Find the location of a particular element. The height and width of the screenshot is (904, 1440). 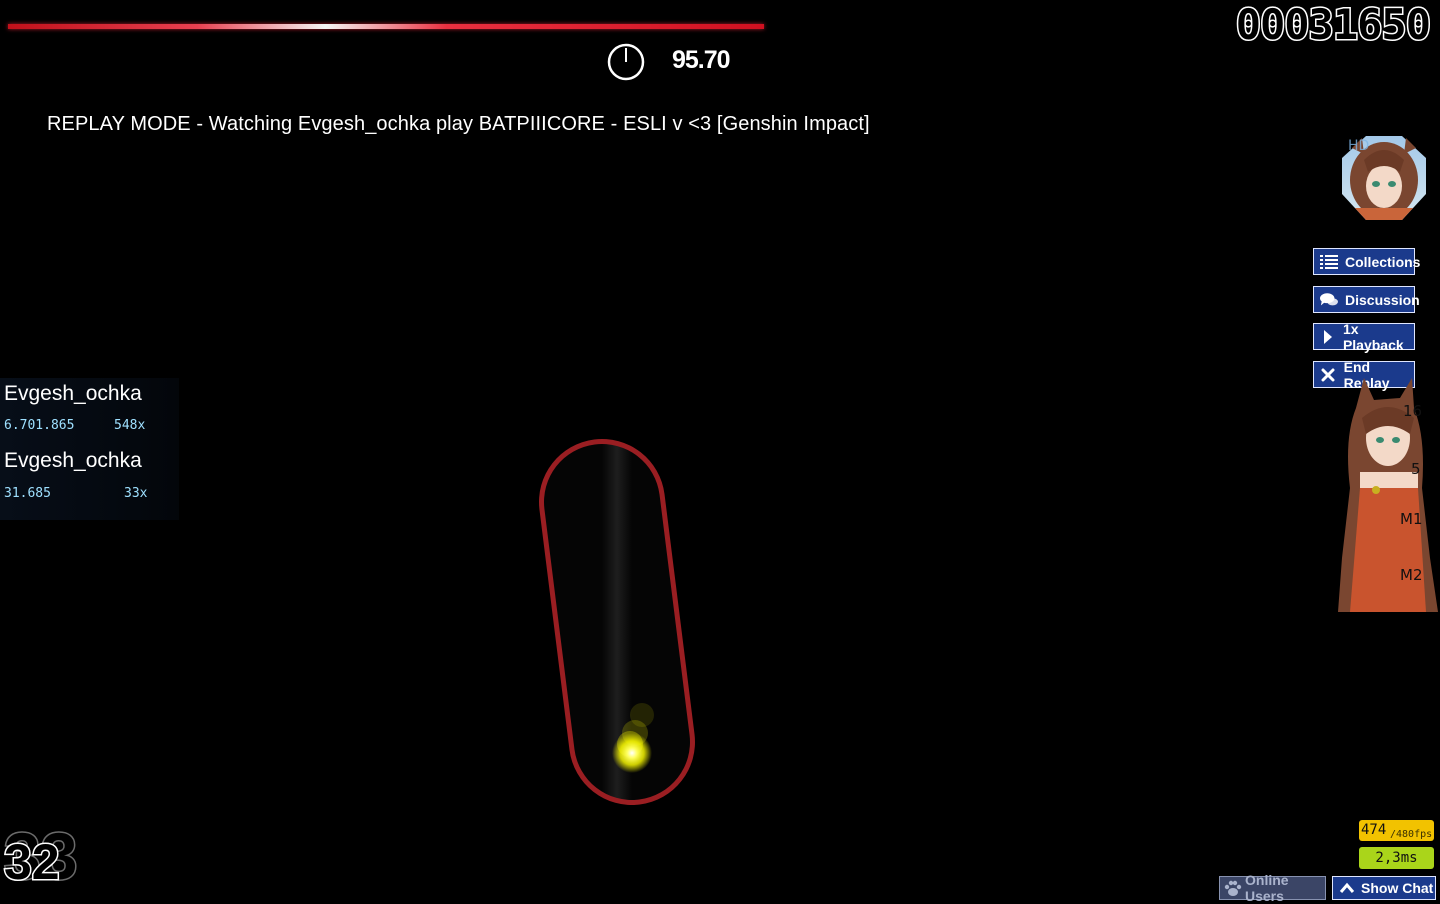

leaderboard-combo: 548x is located at coordinates (130, 425).